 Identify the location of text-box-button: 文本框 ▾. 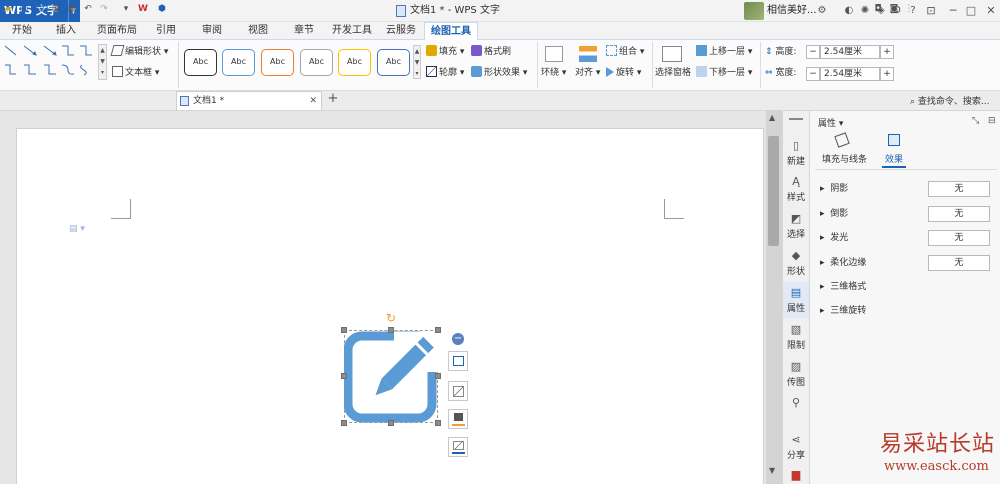
(135, 73).